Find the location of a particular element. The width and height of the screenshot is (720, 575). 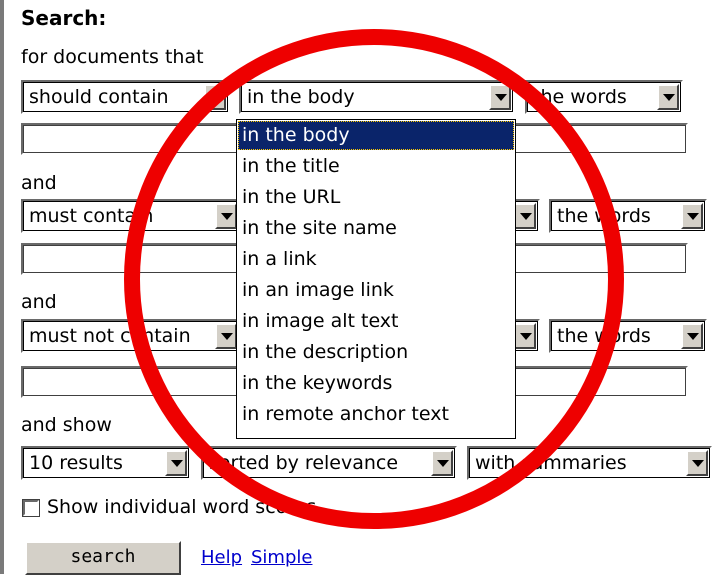

simple-link: Simple is located at coordinates (281, 557).